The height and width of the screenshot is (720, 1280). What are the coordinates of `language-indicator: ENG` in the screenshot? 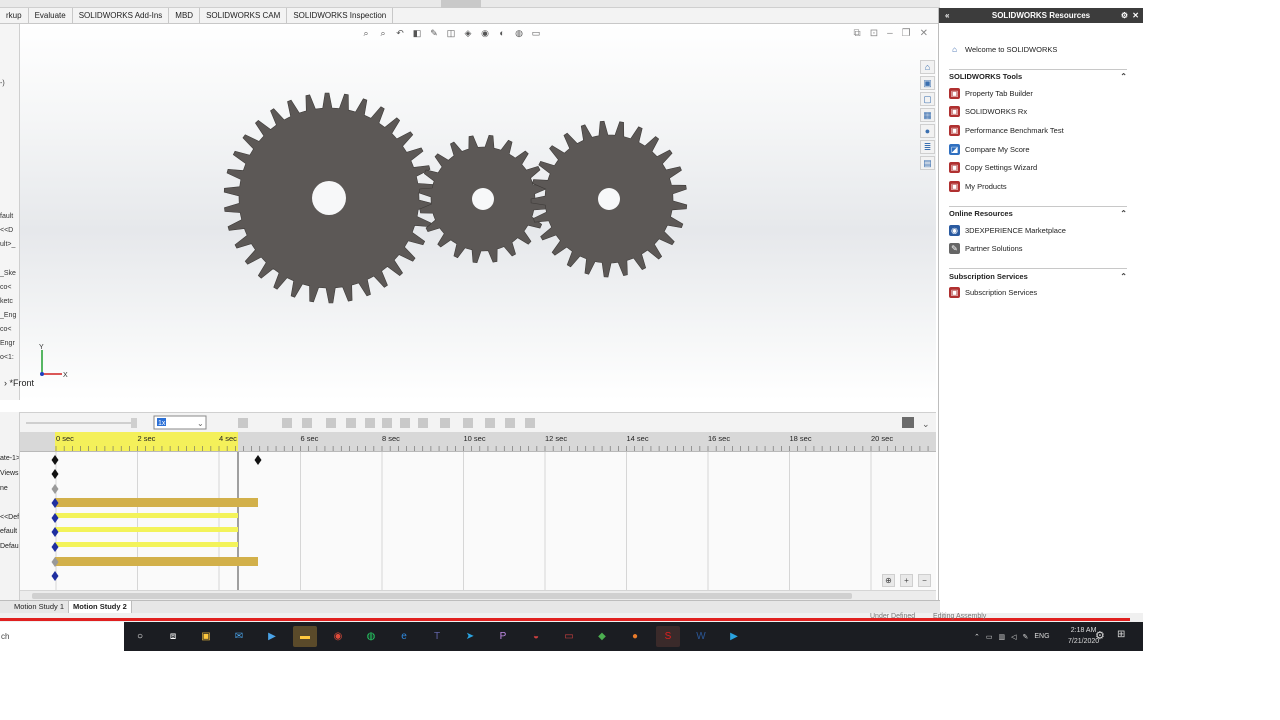 It's located at (1041, 636).